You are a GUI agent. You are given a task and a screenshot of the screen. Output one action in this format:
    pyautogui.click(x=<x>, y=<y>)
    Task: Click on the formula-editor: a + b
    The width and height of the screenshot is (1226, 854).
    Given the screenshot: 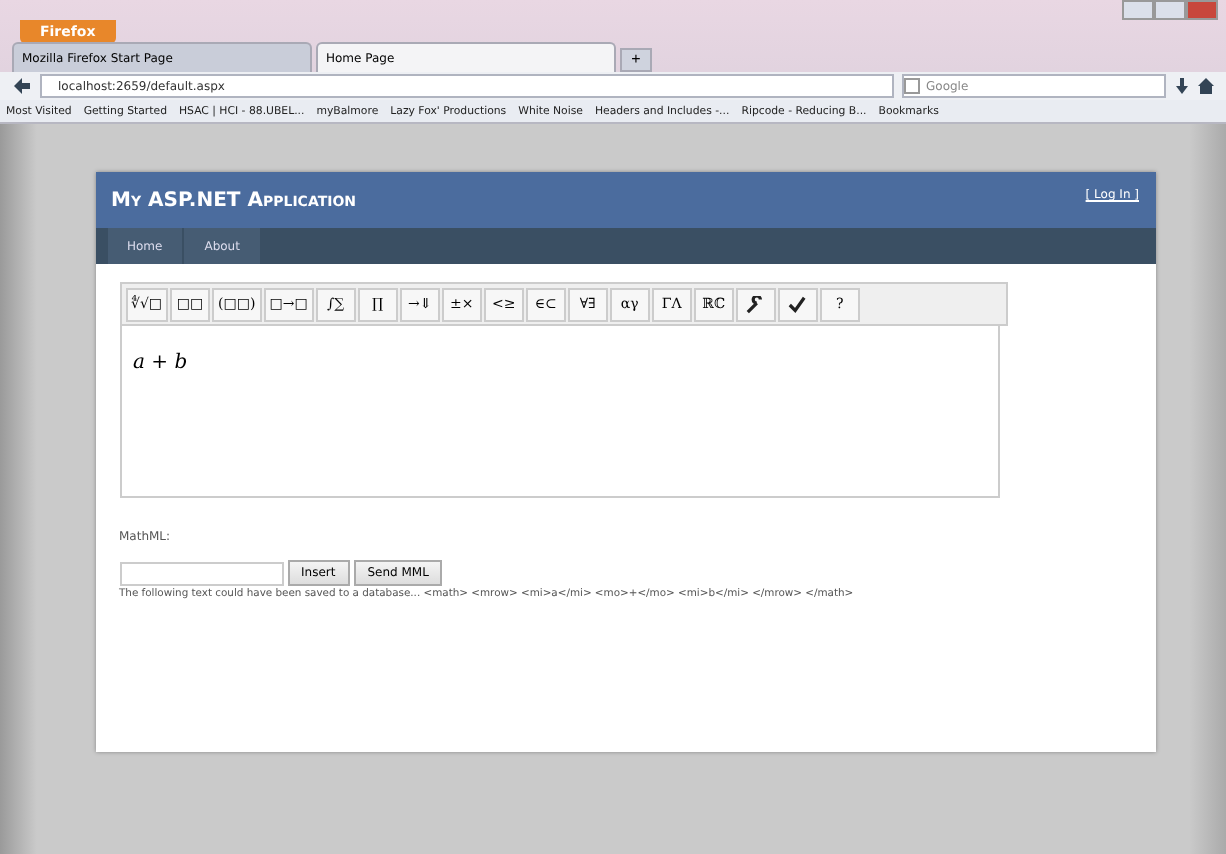 What is the action you would take?
    pyautogui.click(x=559, y=412)
    